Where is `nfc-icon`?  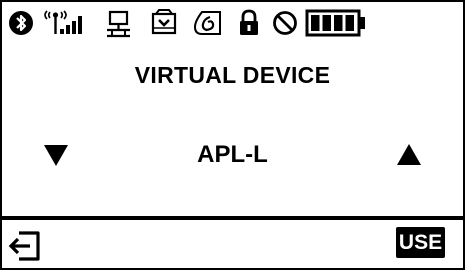
nfc-icon is located at coordinates (207, 23).